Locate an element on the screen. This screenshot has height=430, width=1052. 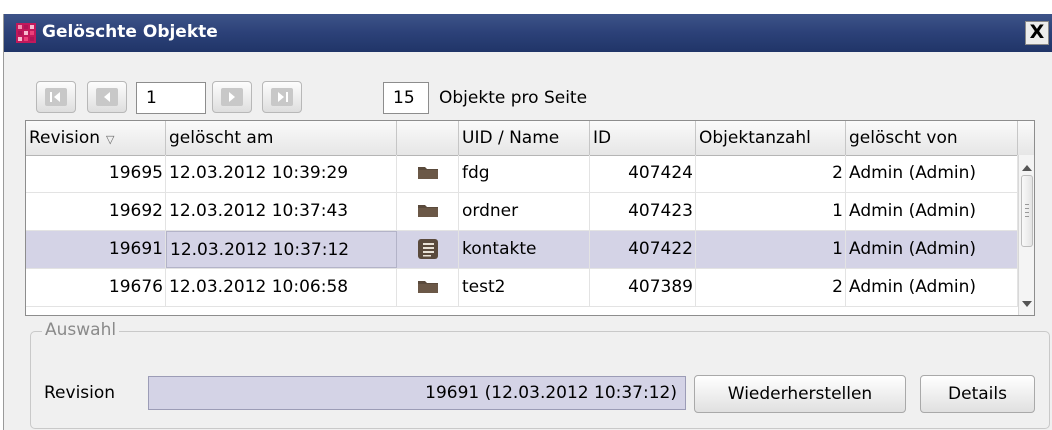
cell-id: 407422 is located at coordinates (643, 249).